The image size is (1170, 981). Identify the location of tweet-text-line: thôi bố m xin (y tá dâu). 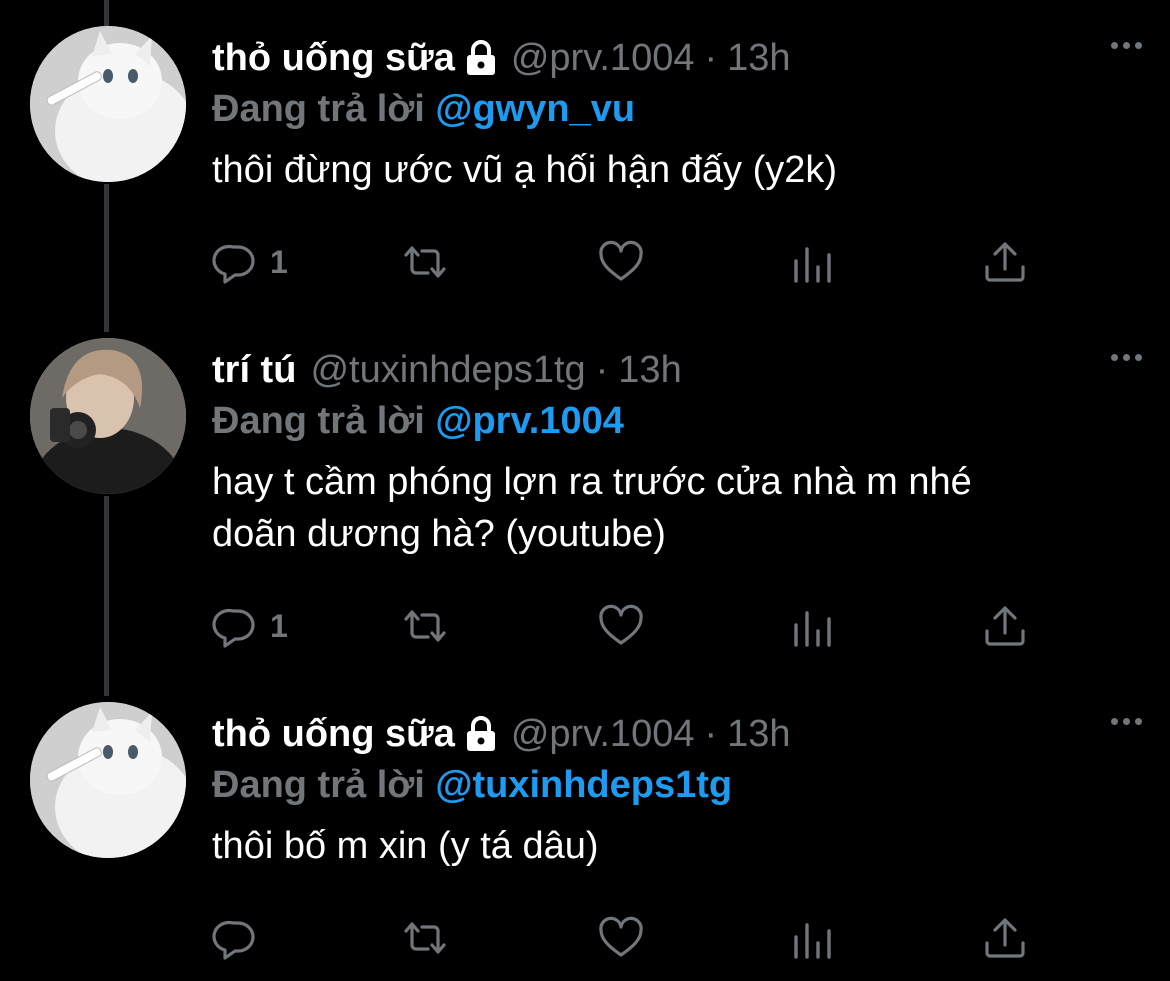
(405, 846).